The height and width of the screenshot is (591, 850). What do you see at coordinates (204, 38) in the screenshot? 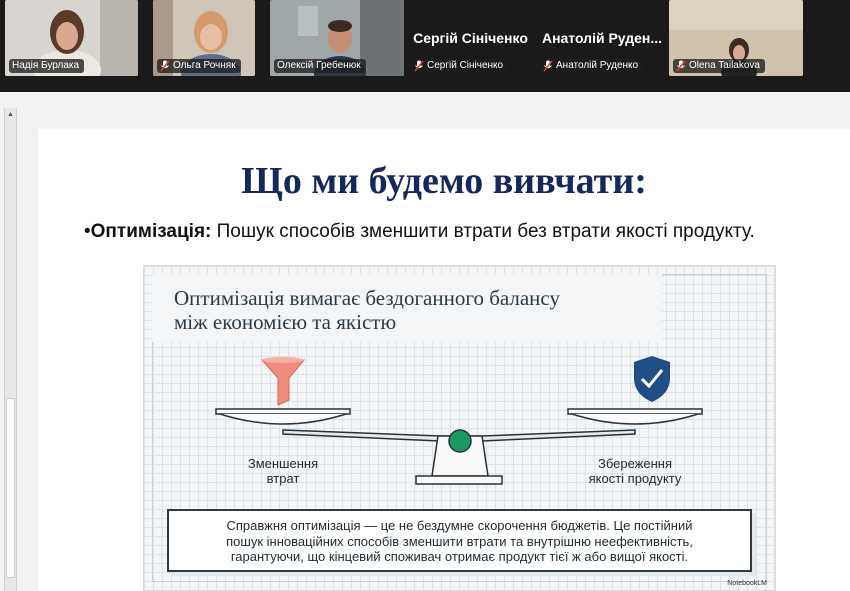
I see `participant-tile: Ольга Рочняк` at bounding box center [204, 38].